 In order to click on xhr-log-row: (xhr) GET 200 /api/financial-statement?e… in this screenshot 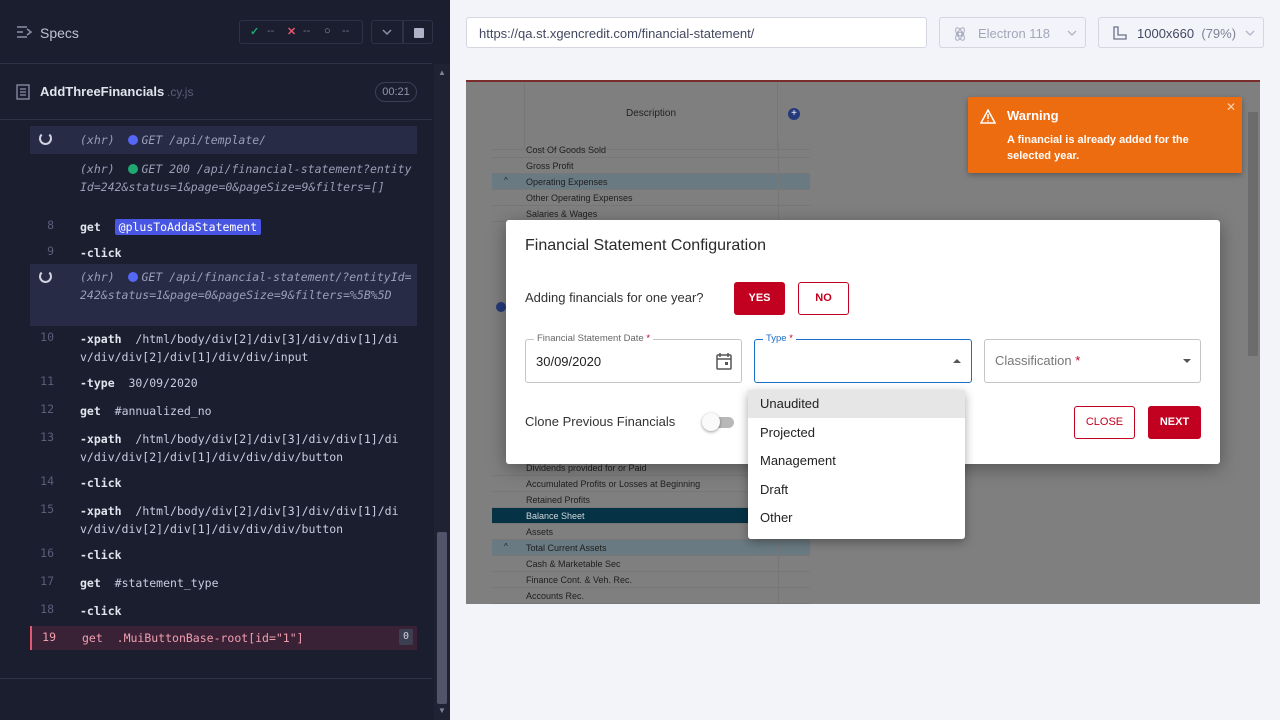, I will do `click(223, 184)`.